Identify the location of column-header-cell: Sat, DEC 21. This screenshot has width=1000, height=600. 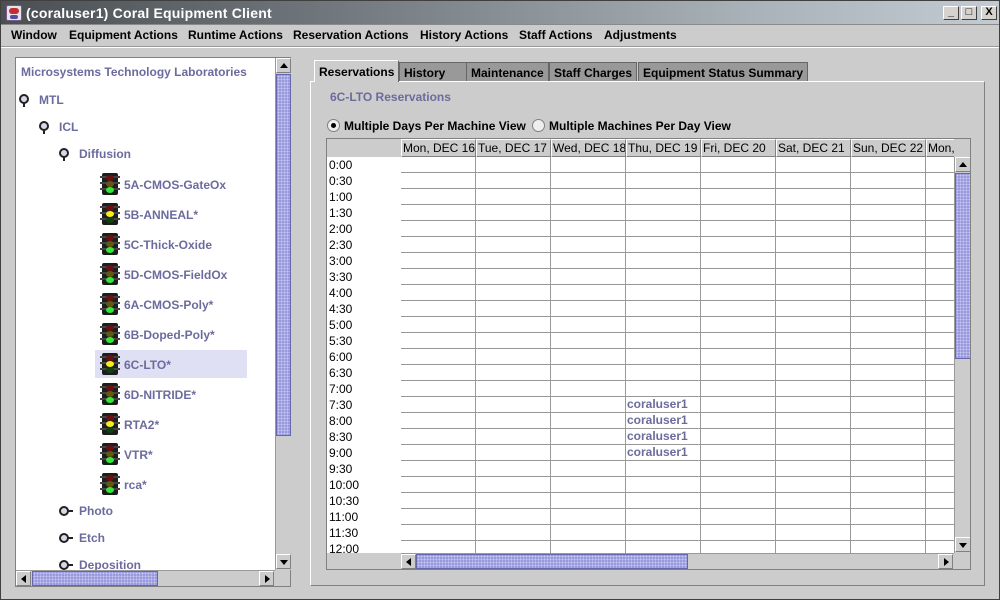
(813, 148).